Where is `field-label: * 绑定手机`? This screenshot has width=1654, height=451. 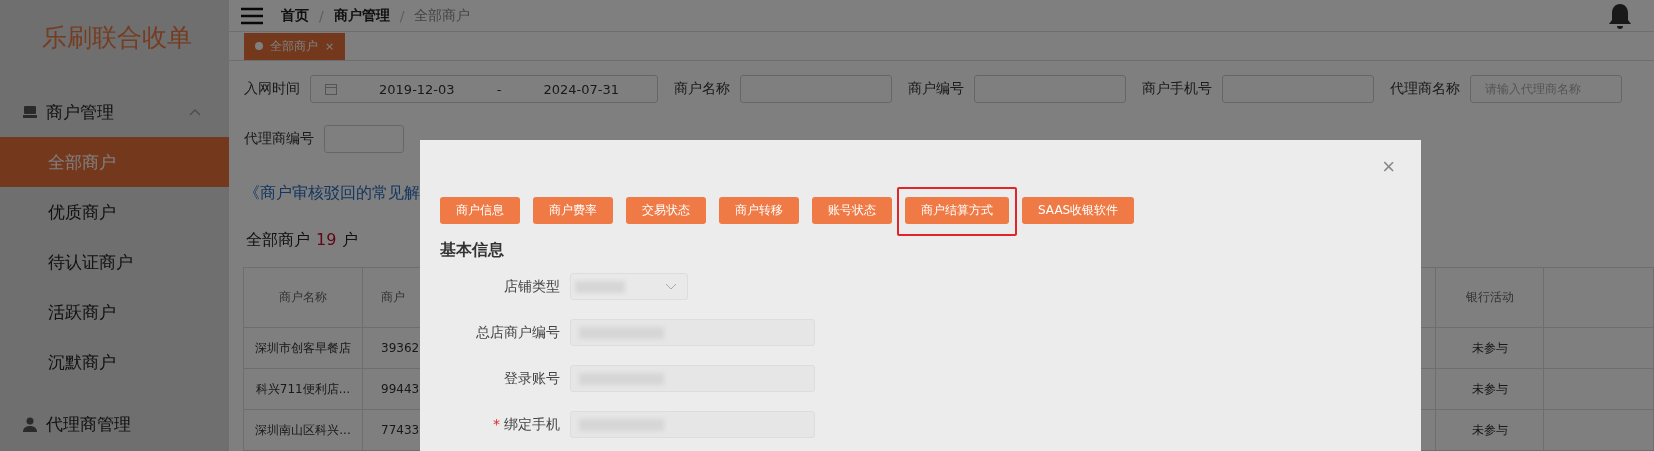 field-label: * 绑定手机 is located at coordinates (526, 424).